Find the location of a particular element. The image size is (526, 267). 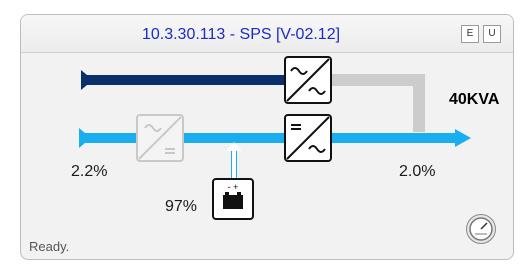

battery-percent: 97% is located at coordinates (181, 206).